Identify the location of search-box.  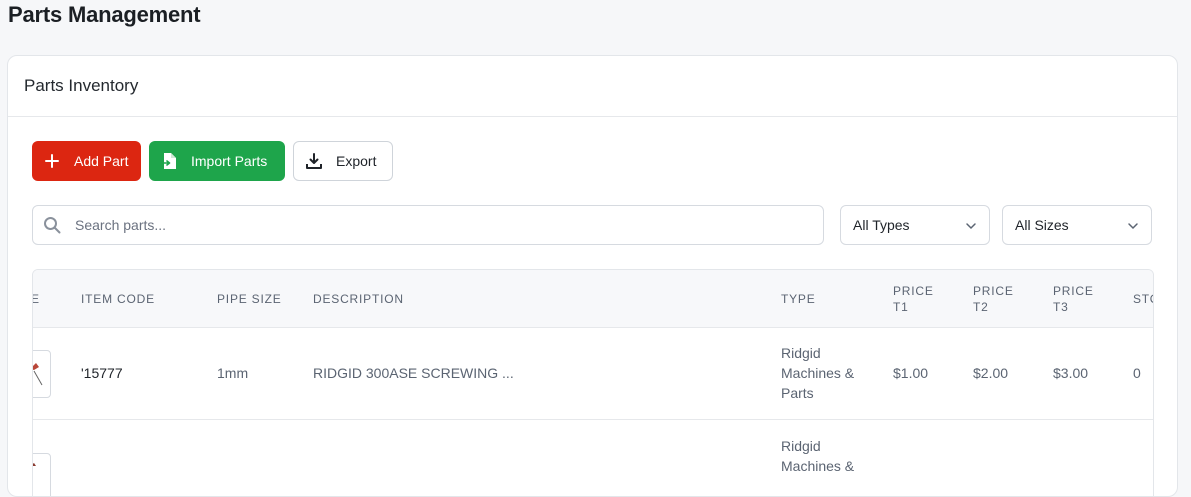
(428, 225).